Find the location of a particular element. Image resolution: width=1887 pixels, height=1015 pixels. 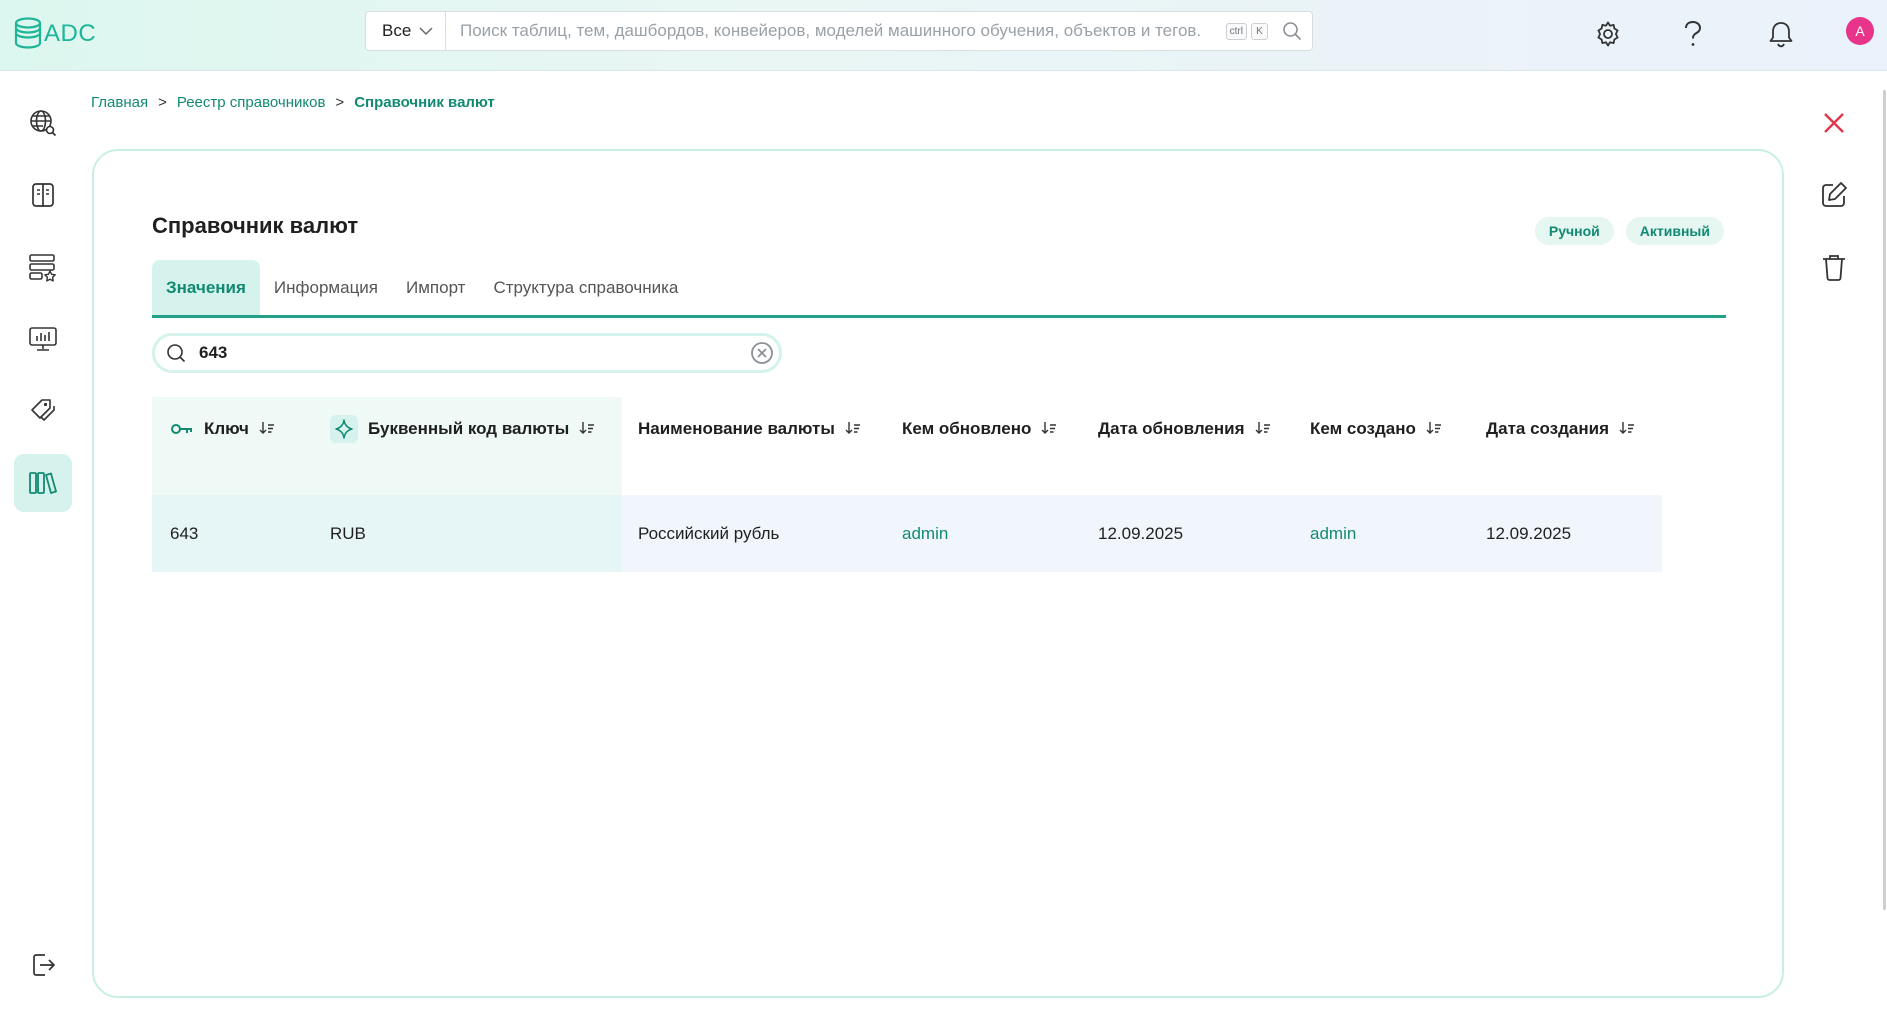

app-logo: ADC is located at coordinates (55, 34).